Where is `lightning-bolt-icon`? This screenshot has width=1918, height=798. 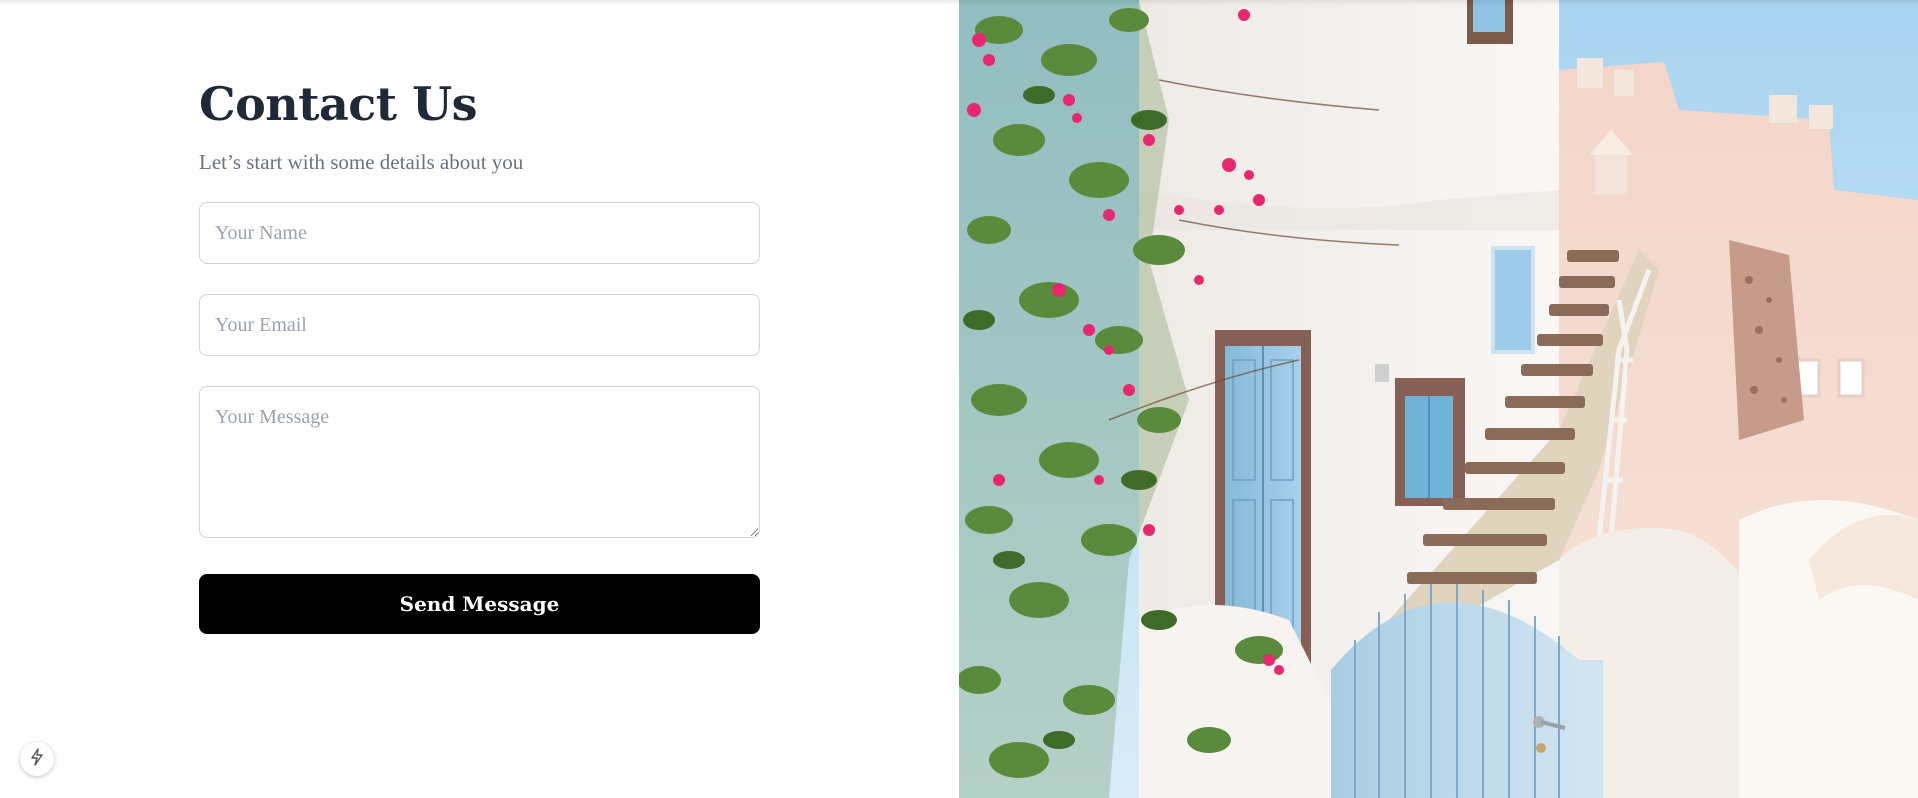 lightning-bolt-icon is located at coordinates (37, 759).